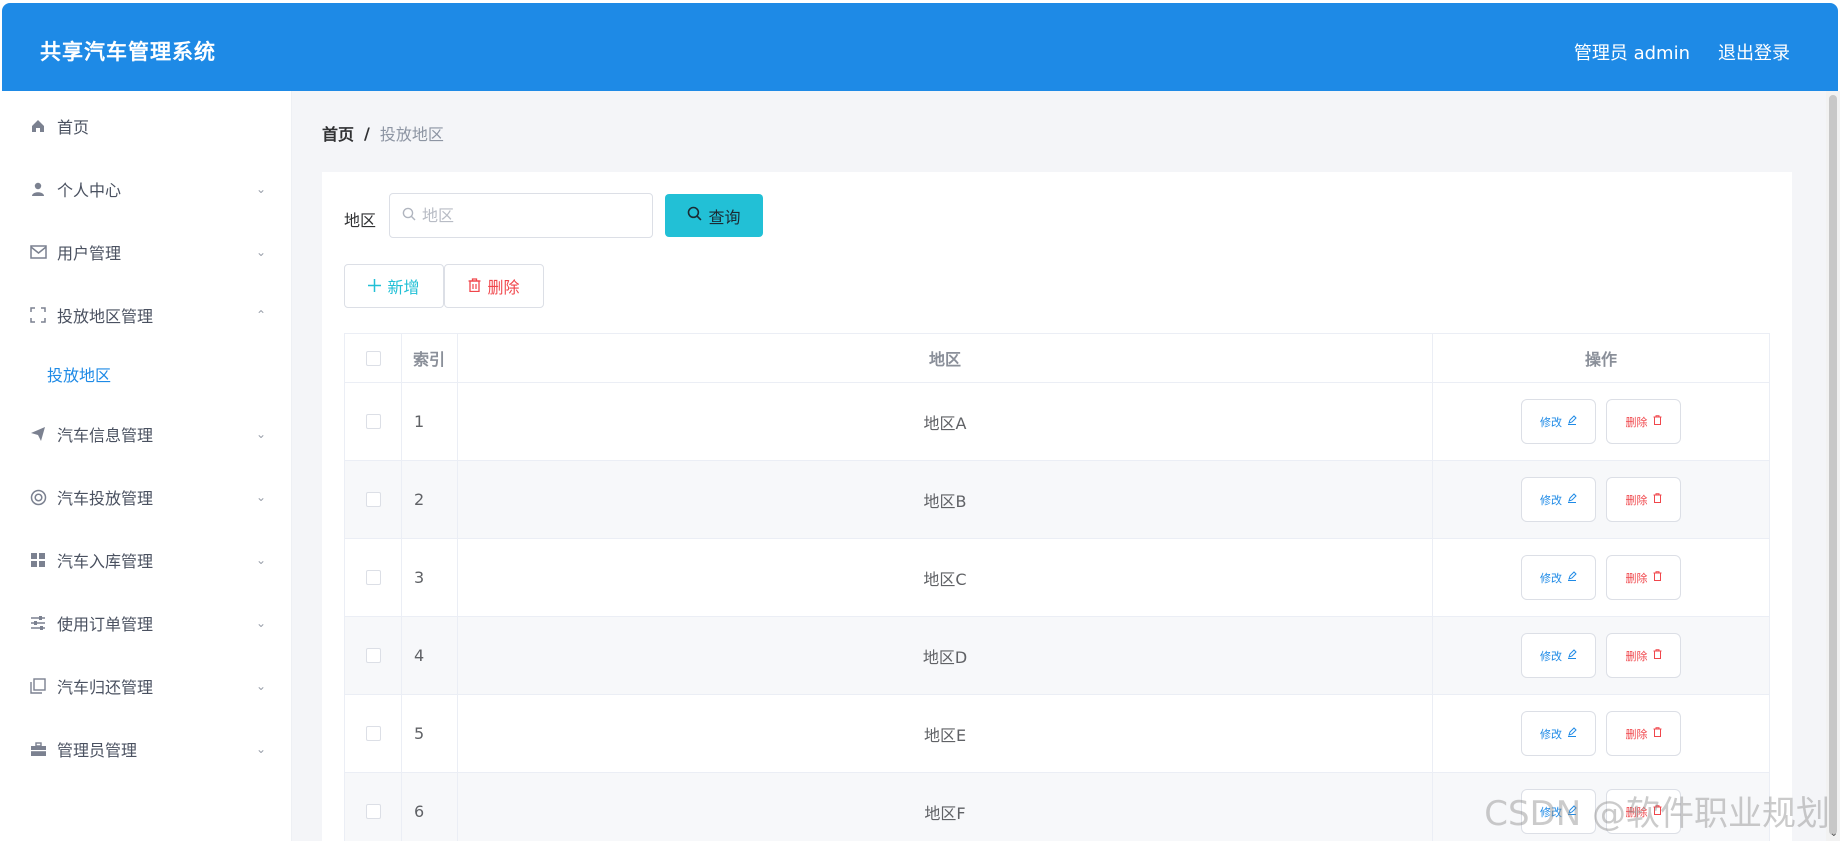  I want to click on current-user: 管理员 admin, so click(1632, 52).